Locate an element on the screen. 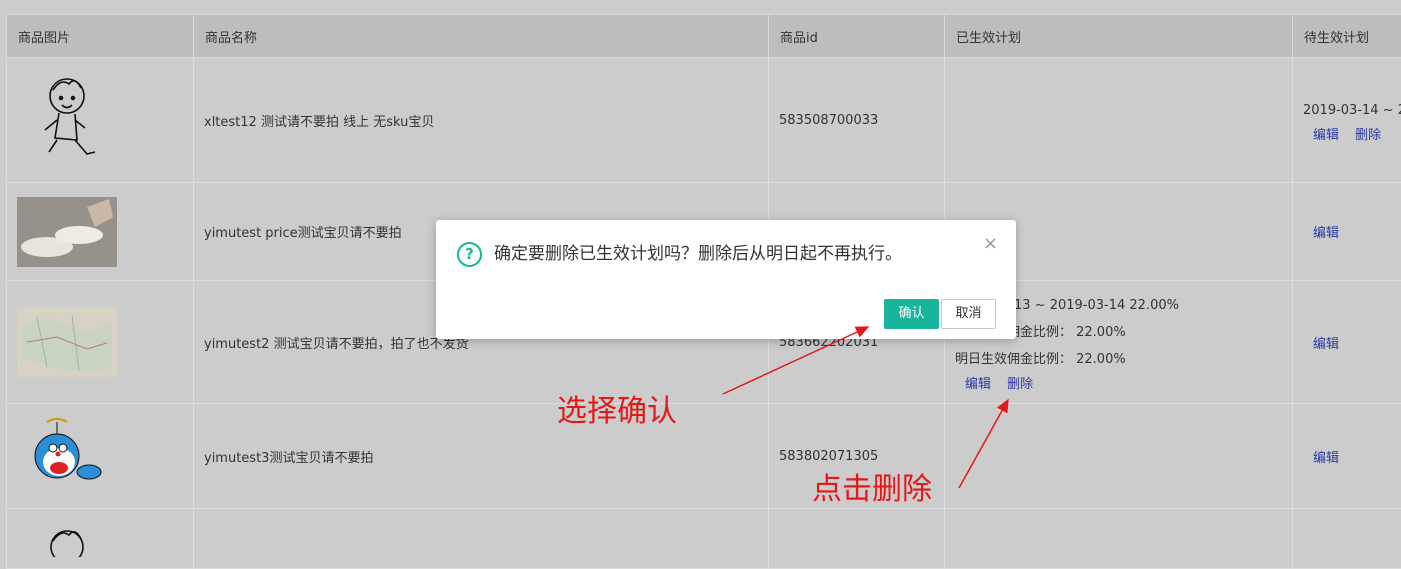  annotation-click-delete: 点击删除 is located at coordinates (872, 486).